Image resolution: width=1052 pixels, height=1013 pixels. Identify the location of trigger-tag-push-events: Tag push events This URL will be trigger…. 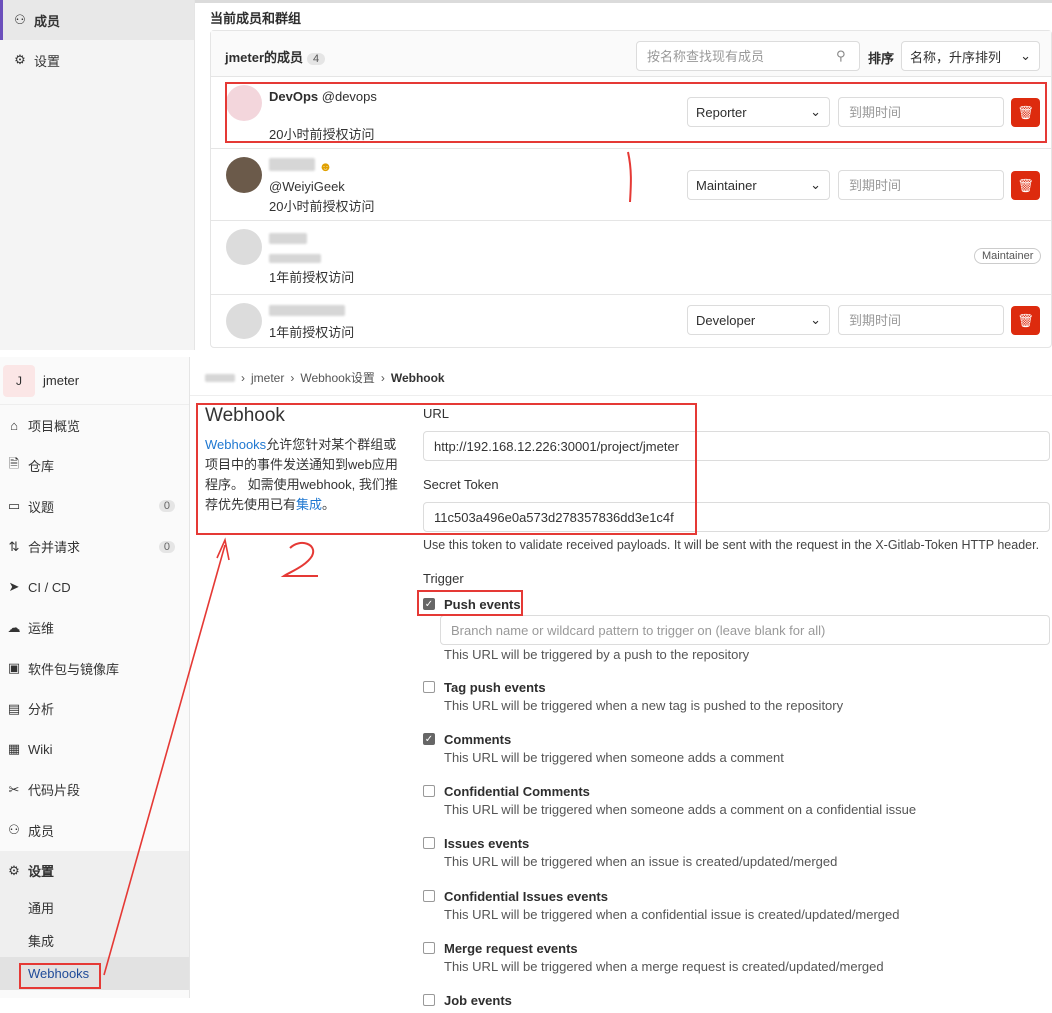
(733, 700).